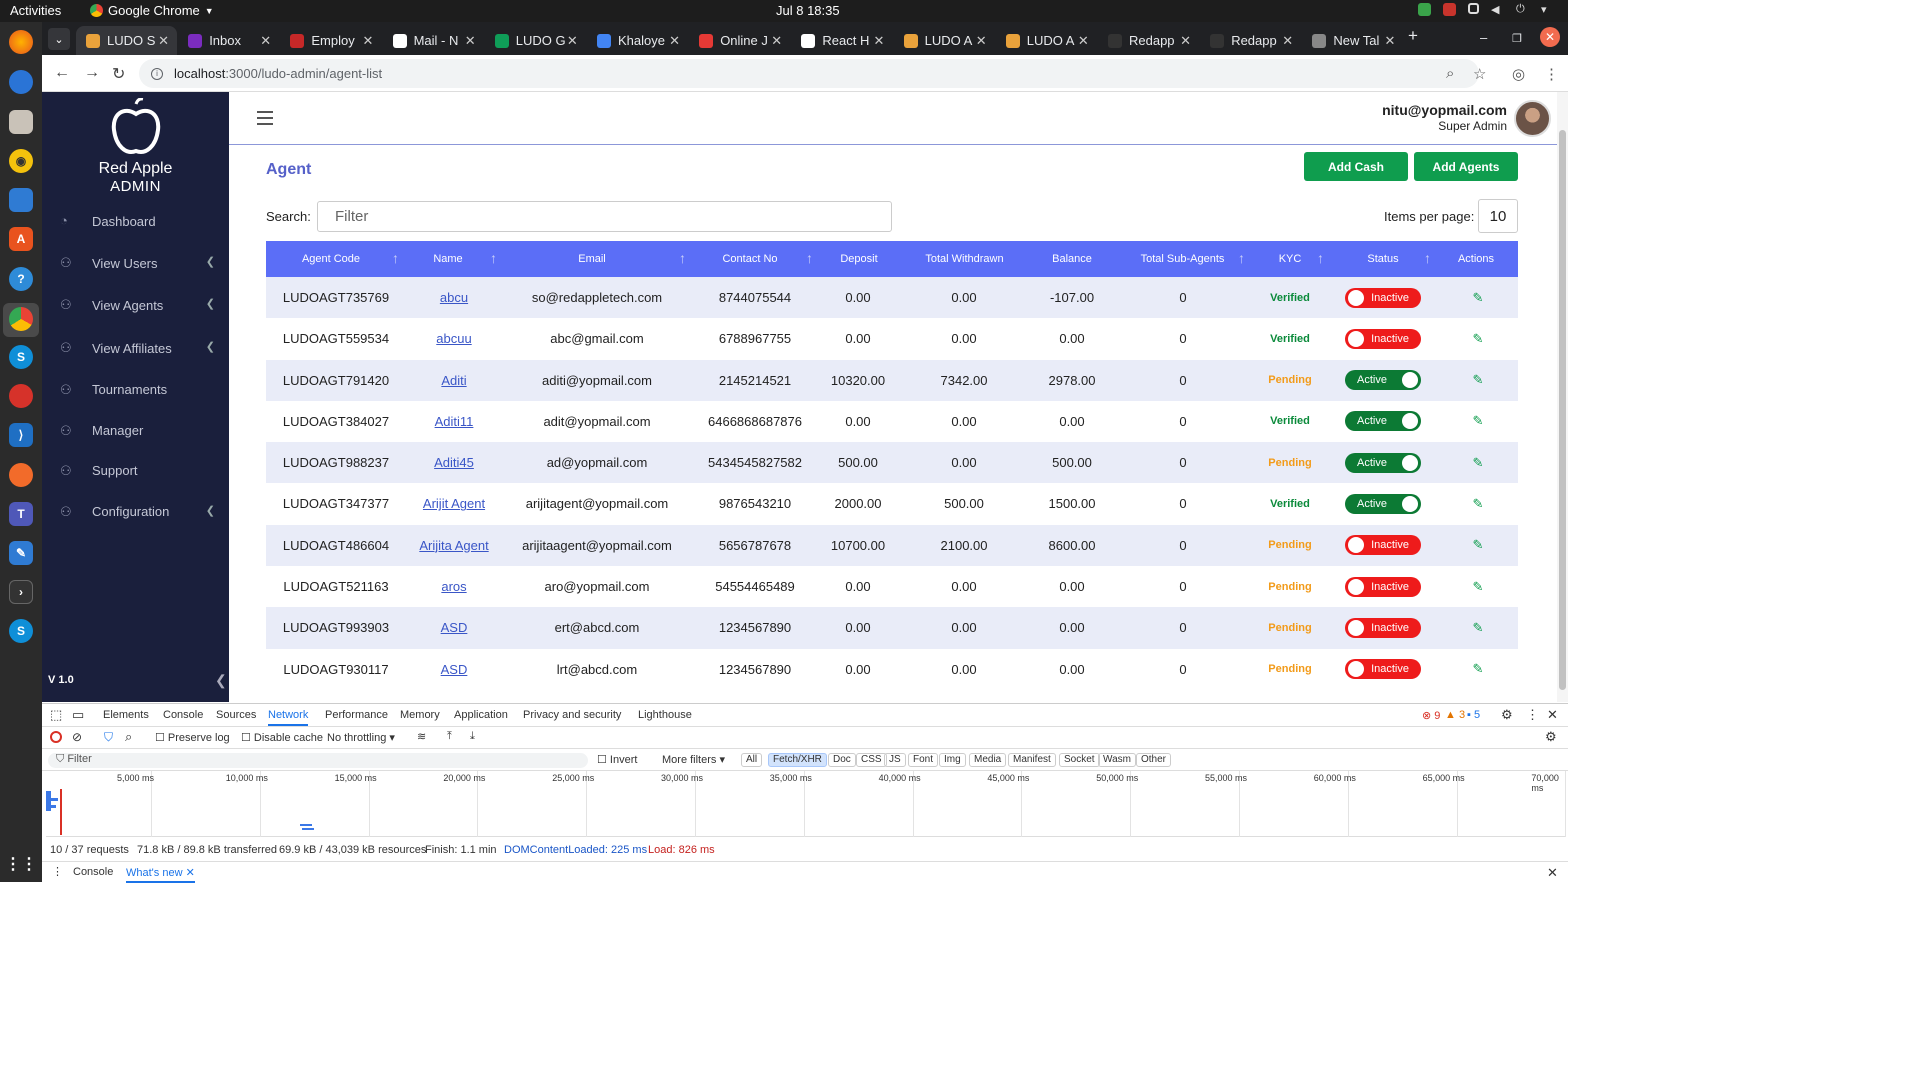 The image size is (1920, 1080). Describe the element at coordinates (1032, 760) in the screenshot. I see `filter-chip-manifest: Manifest` at that location.